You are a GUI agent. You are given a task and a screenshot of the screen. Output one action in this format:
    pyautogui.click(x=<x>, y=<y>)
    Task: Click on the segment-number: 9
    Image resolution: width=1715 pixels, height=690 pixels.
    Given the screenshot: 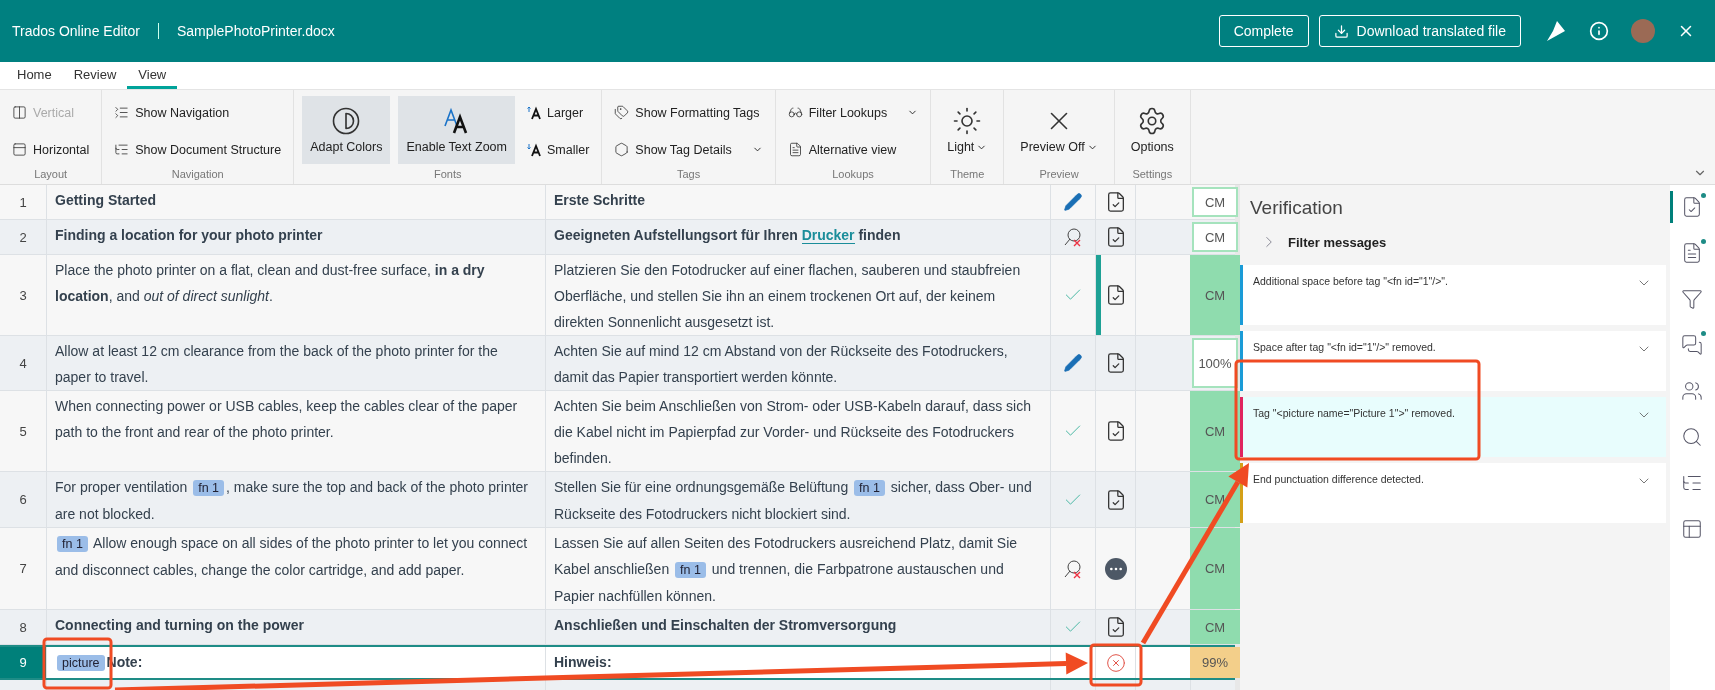 What is the action you would take?
    pyautogui.click(x=23, y=662)
    